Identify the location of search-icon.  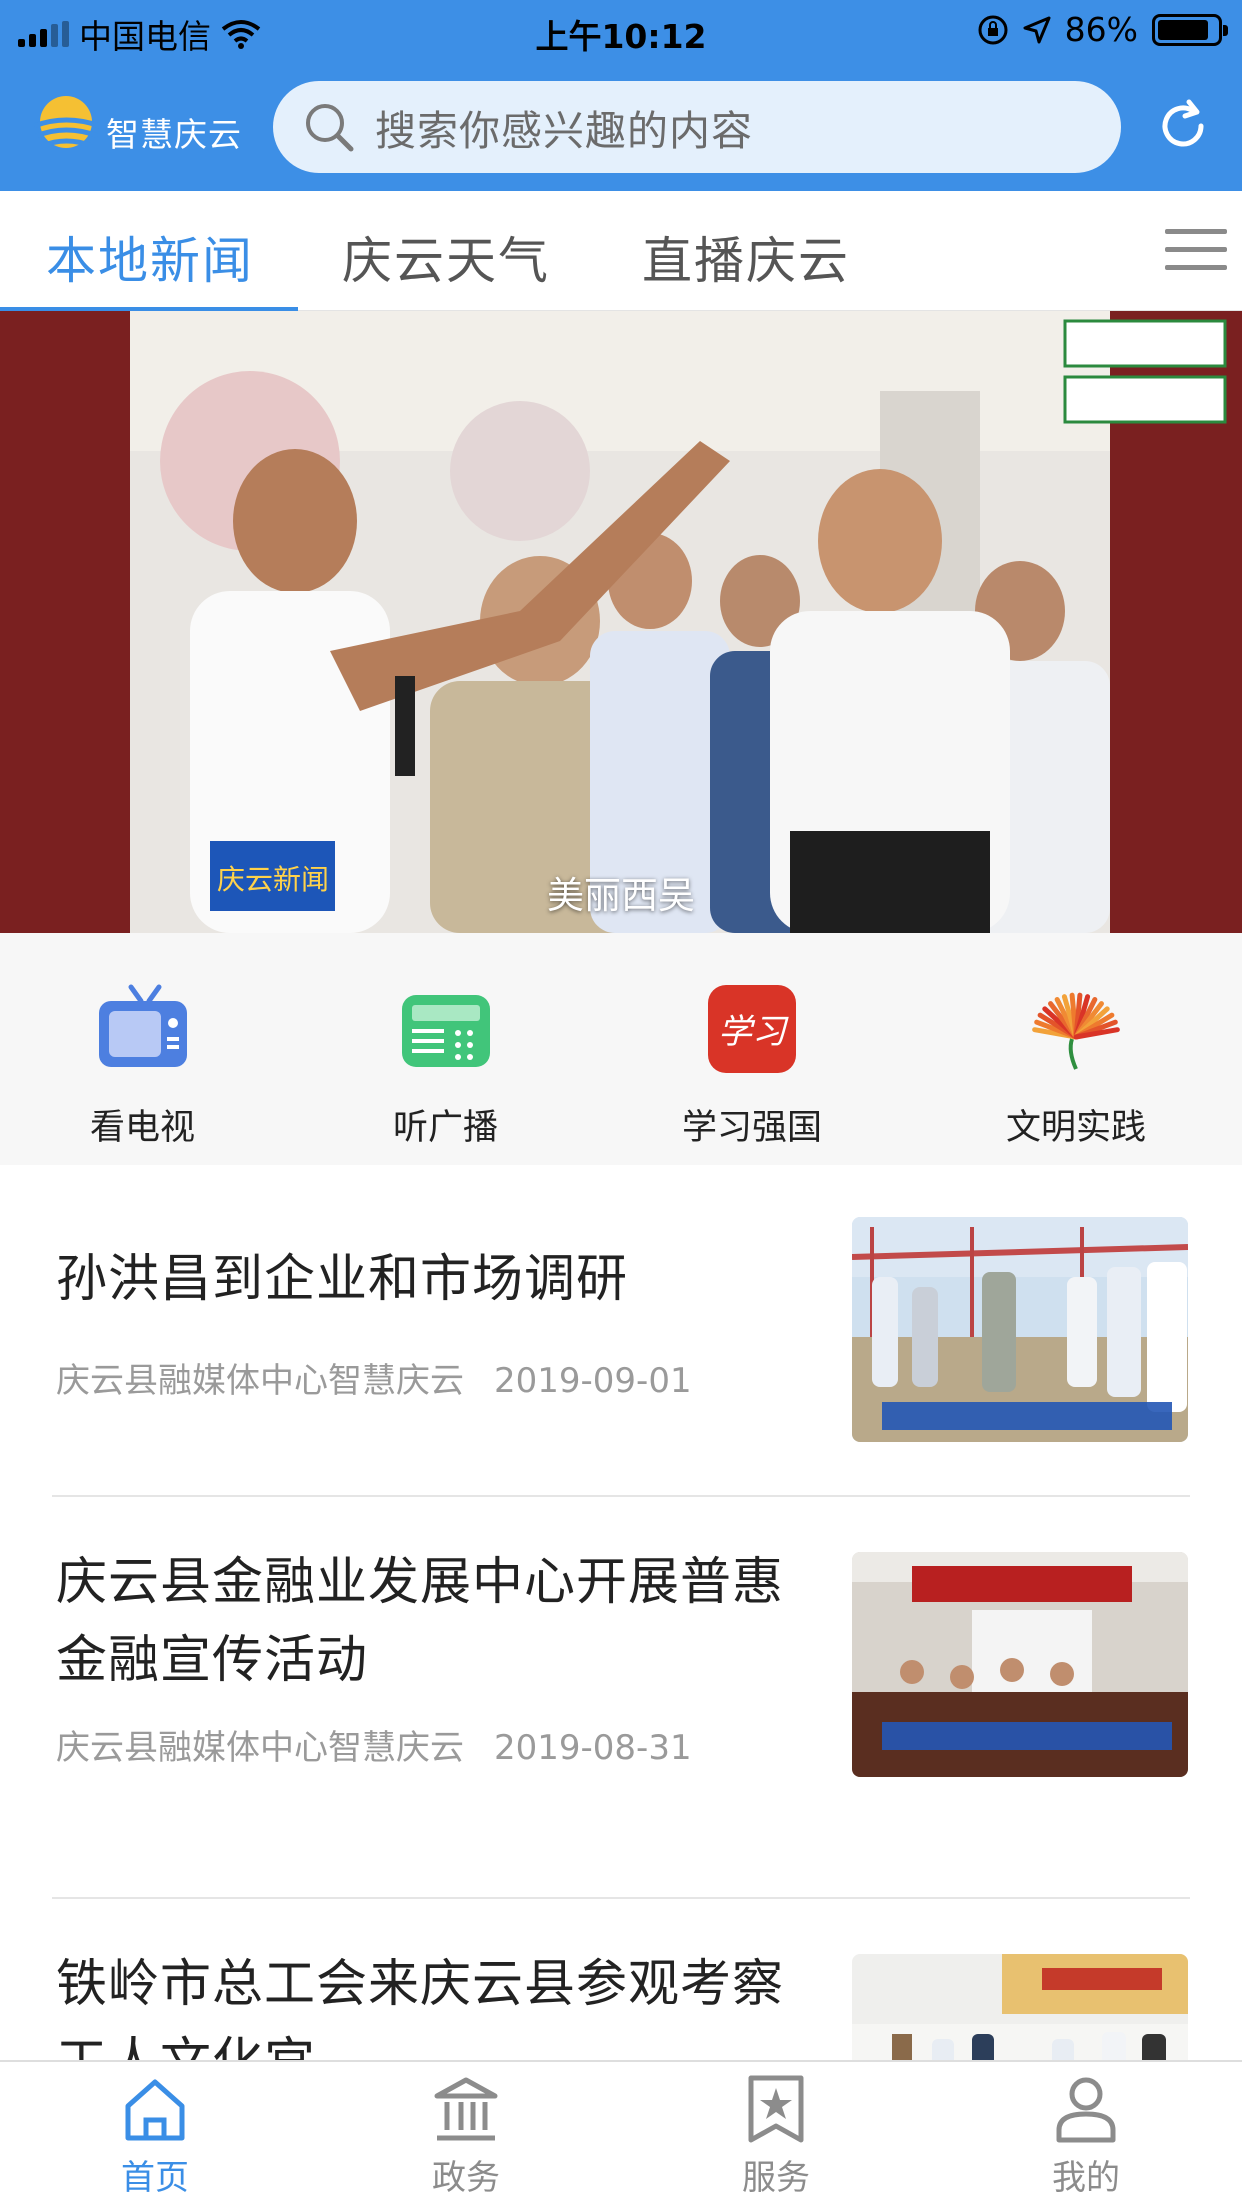
(330, 128).